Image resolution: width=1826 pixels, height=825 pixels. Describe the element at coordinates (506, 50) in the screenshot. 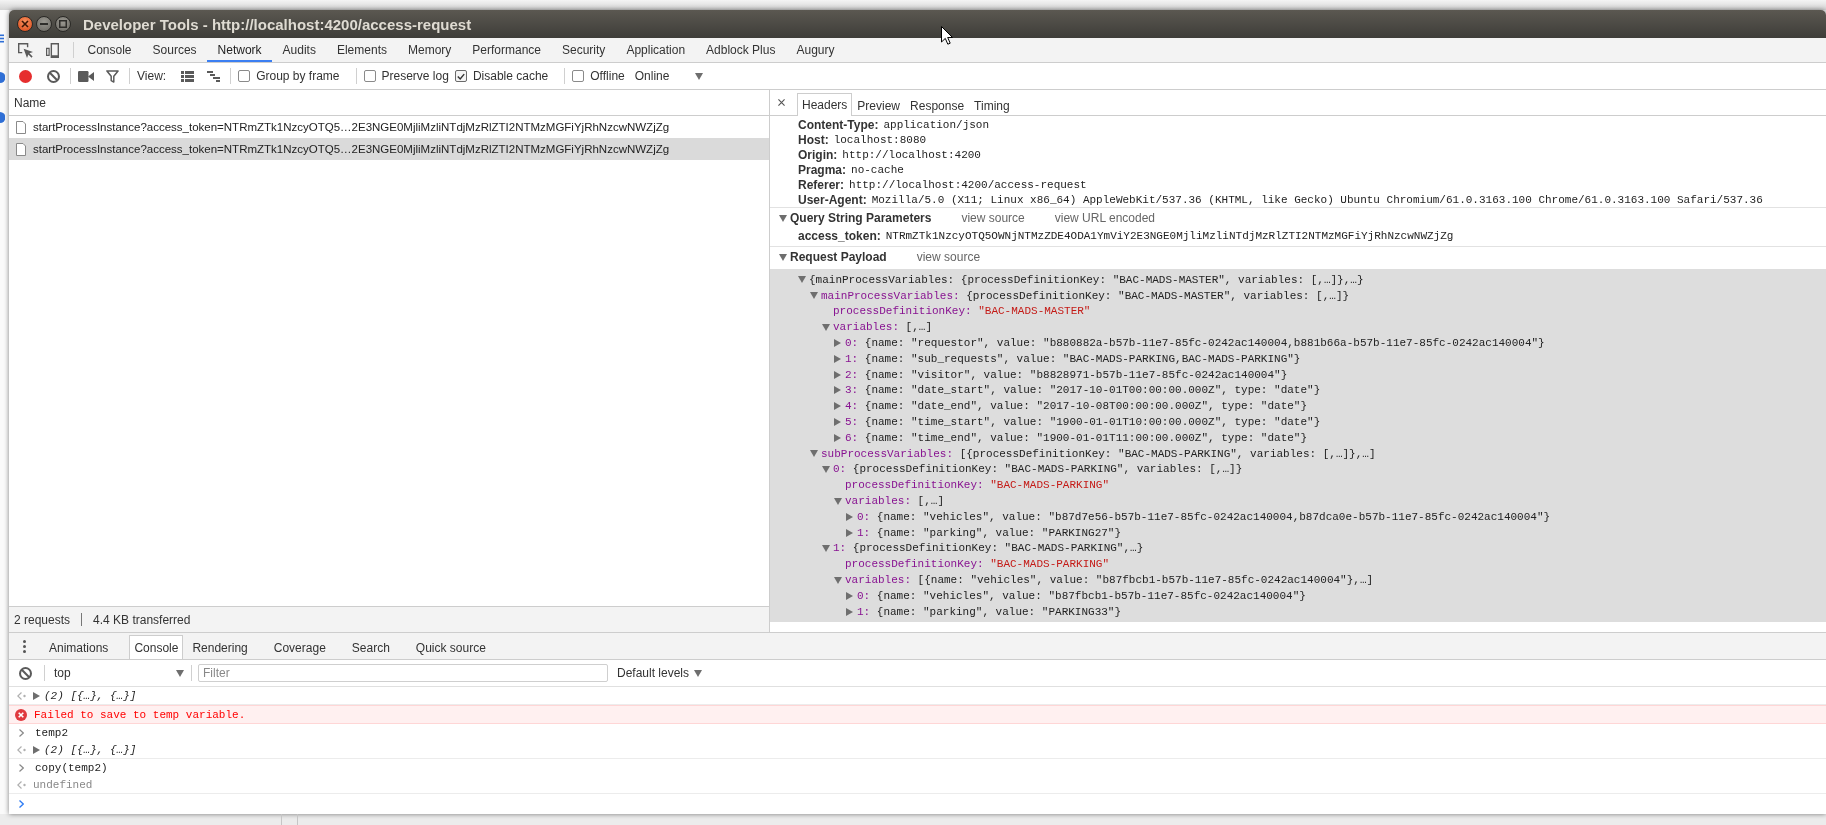

I see `panel-tab: Performance` at that location.